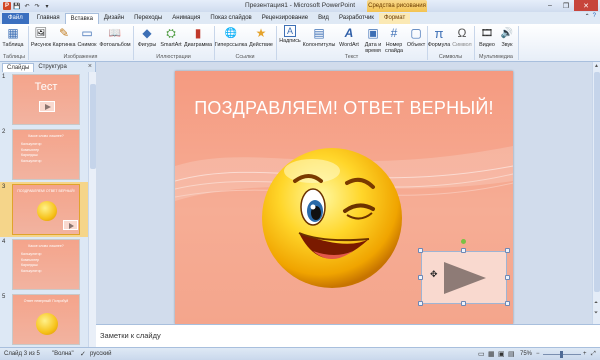  Describe the element at coordinates (566, 5) in the screenshot. I see `maximize-button: ❐` at that location.